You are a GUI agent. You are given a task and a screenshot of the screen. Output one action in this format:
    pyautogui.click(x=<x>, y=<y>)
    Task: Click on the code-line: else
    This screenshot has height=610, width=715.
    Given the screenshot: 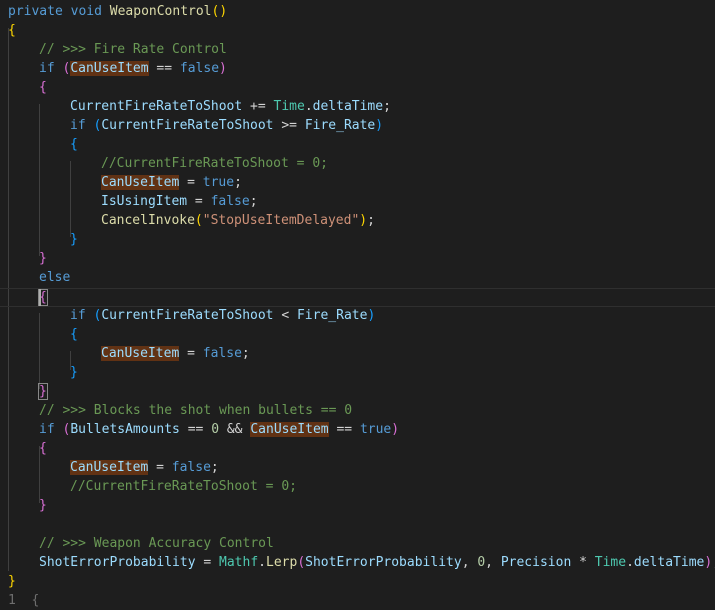 What is the action you would take?
    pyautogui.click(x=377, y=277)
    